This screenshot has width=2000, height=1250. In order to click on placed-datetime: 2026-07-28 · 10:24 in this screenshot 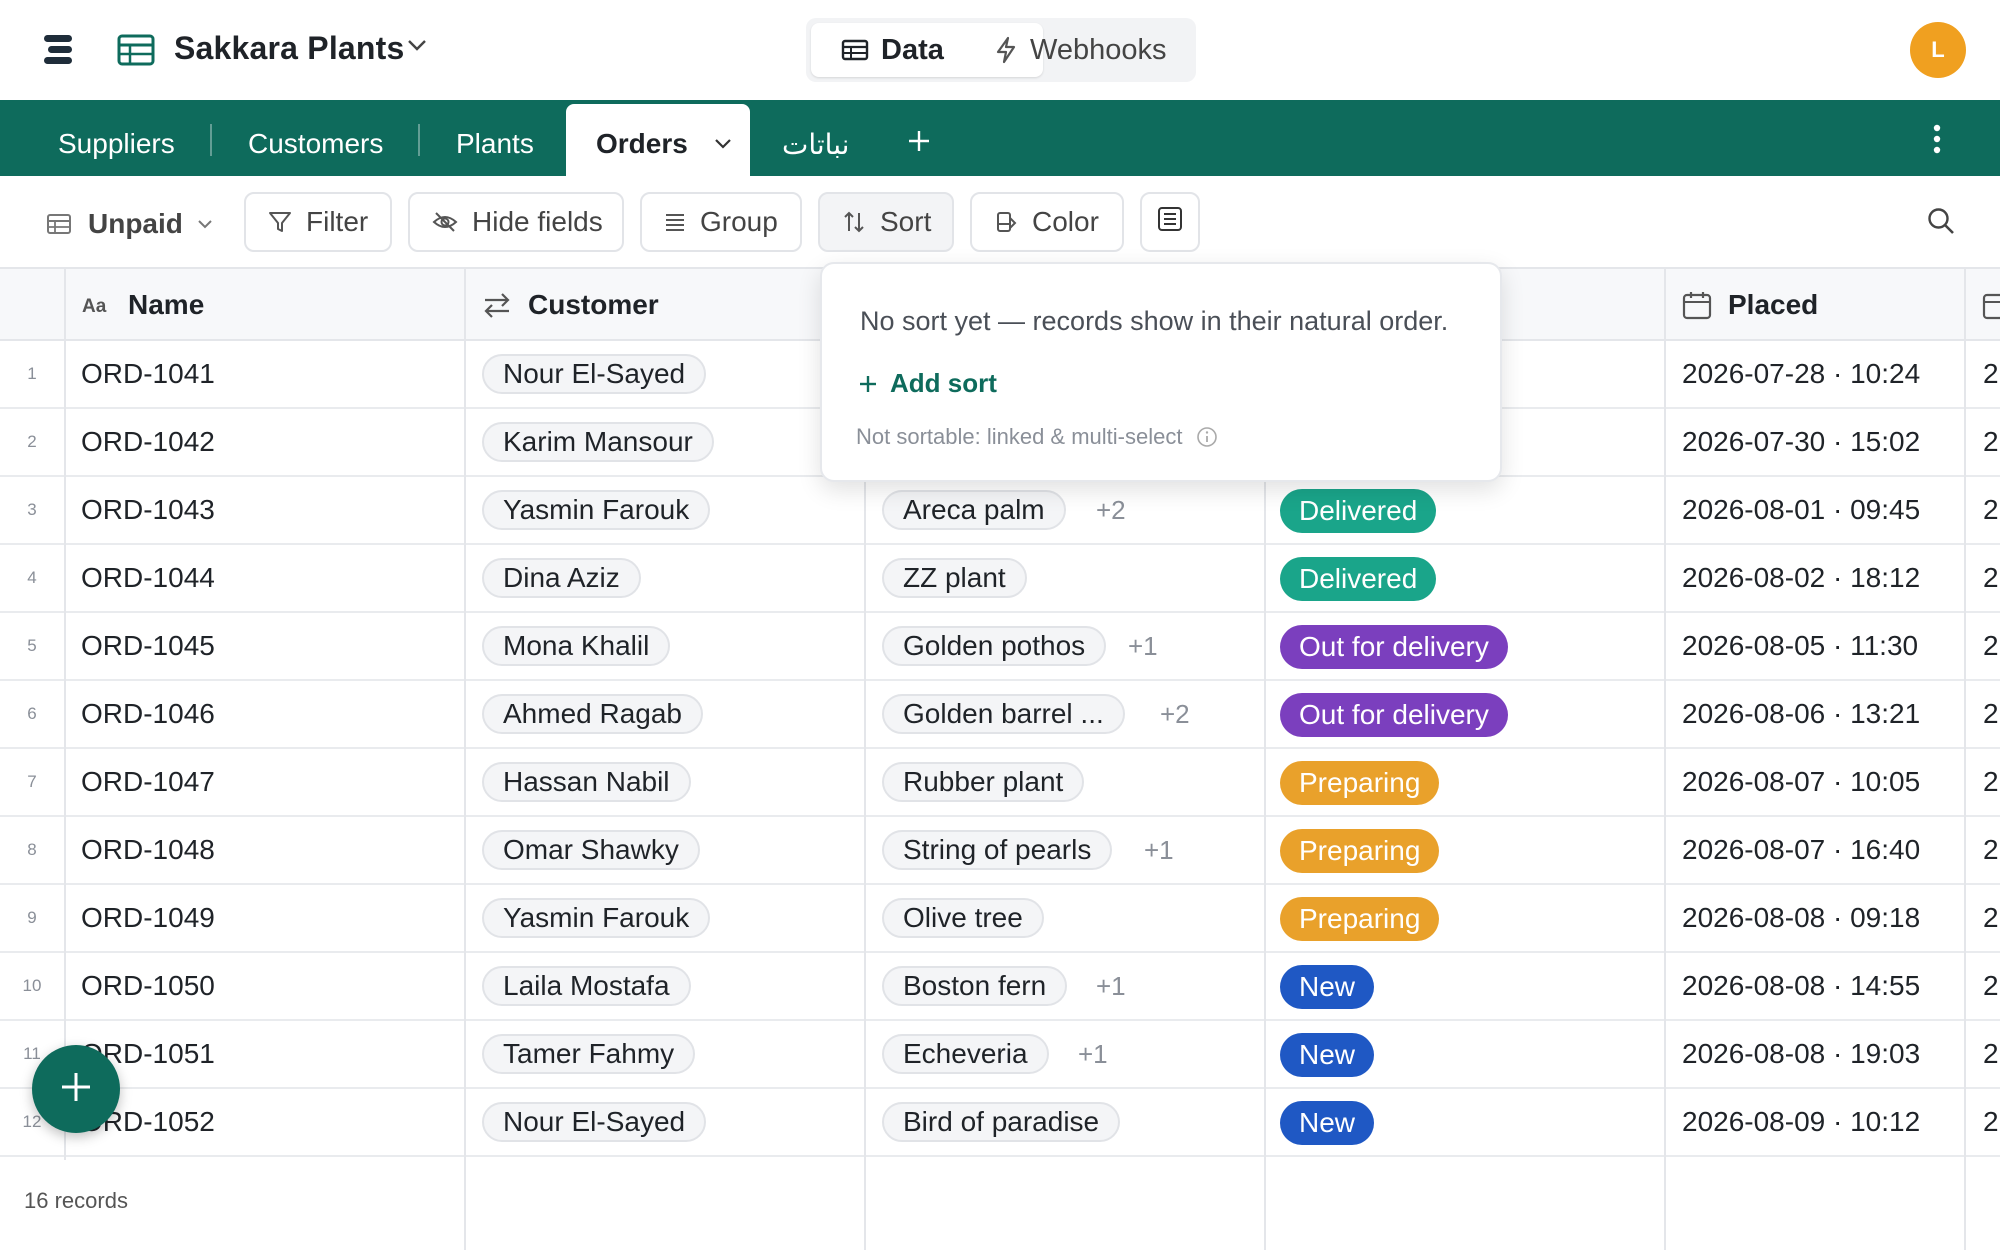, I will do `click(1801, 374)`.